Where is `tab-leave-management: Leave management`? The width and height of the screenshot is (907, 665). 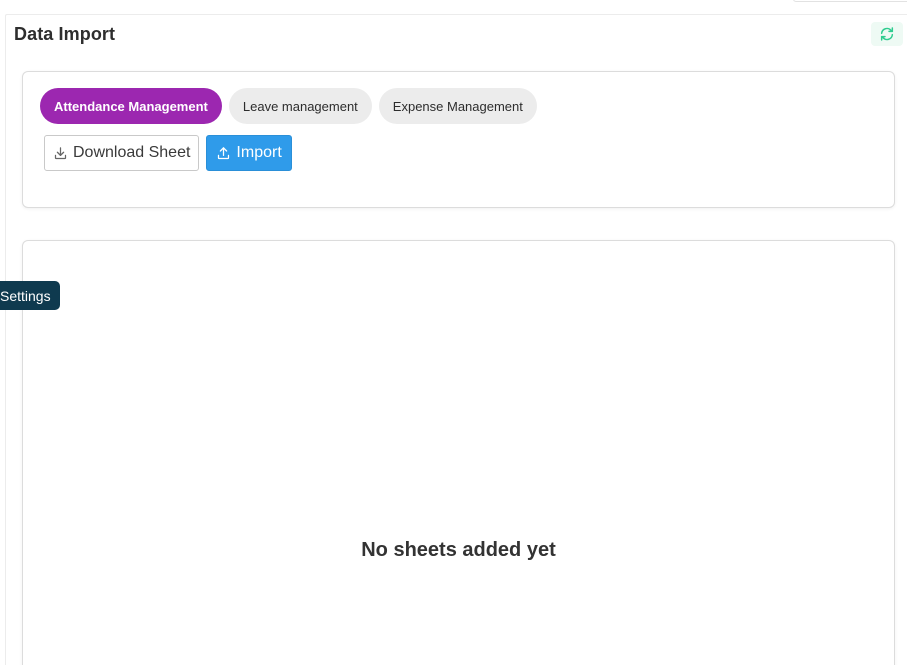
tab-leave-management: Leave management is located at coordinates (300, 106).